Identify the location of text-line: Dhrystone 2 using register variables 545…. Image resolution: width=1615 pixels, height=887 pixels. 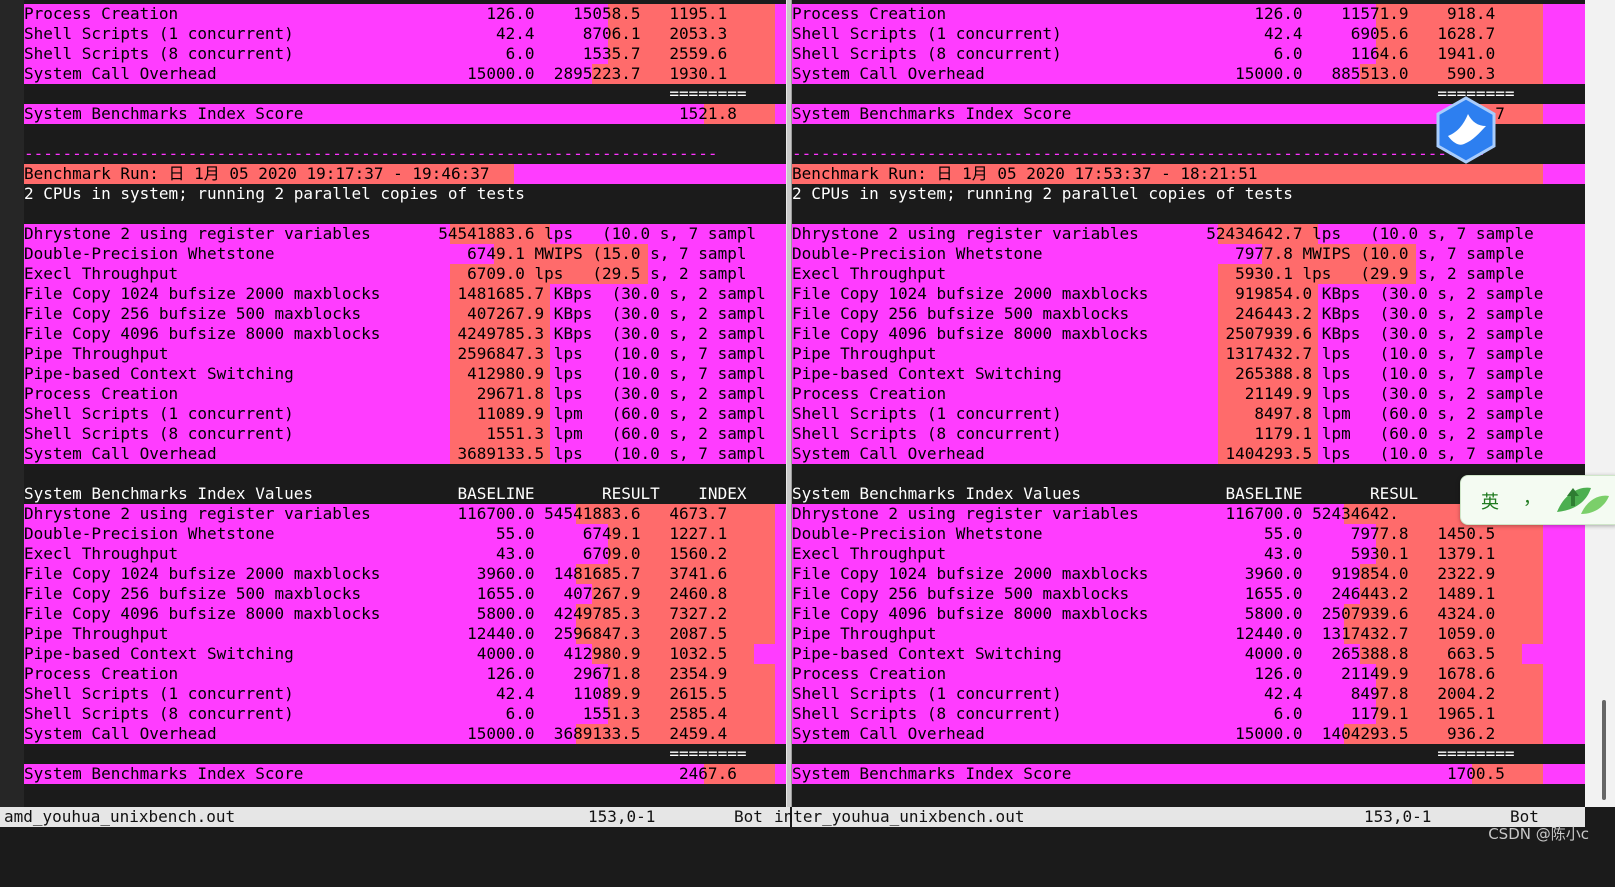
(405, 234).